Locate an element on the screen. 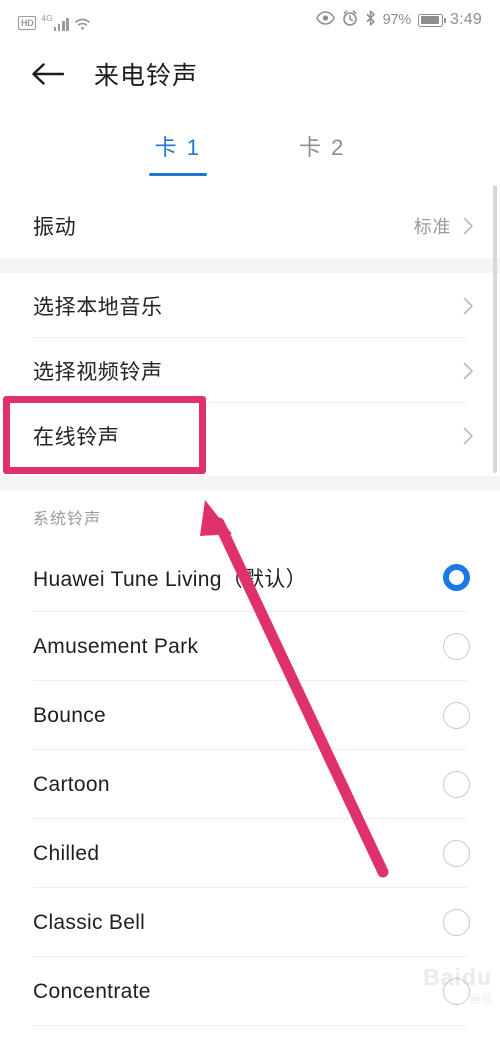 This screenshot has width=500, height=1039. page-title: 来电铃声 is located at coordinates (146, 76).